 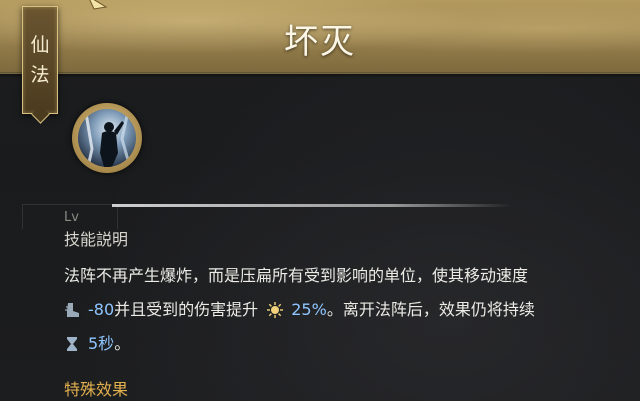 What do you see at coordinates (320, 42) in the screenshot?
I see `skill-title: 坏灭` at bounding box center [320, 42].